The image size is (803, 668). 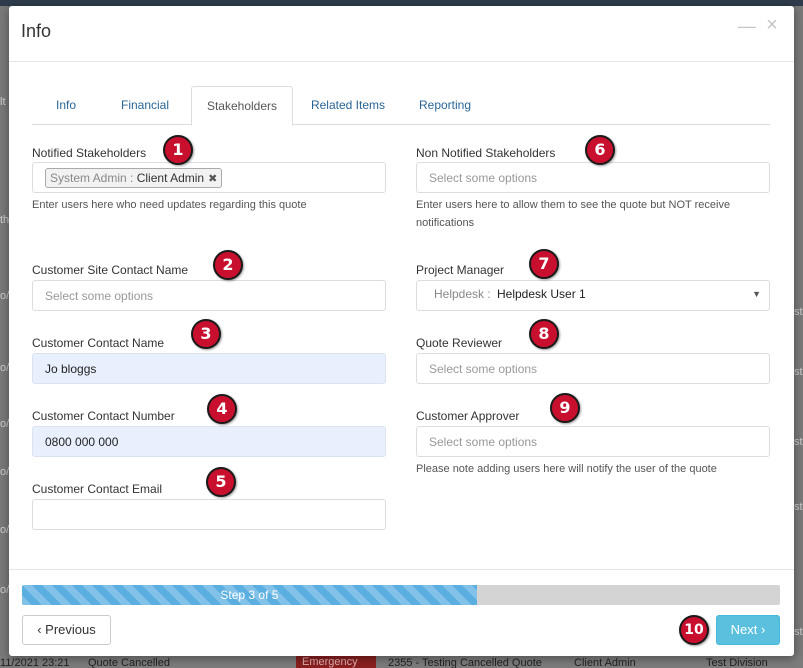 What do you see at coordinates (544, 334) in the screenshot?
I see `annotation-badge-8: 8` at bounding box center [544, 334].